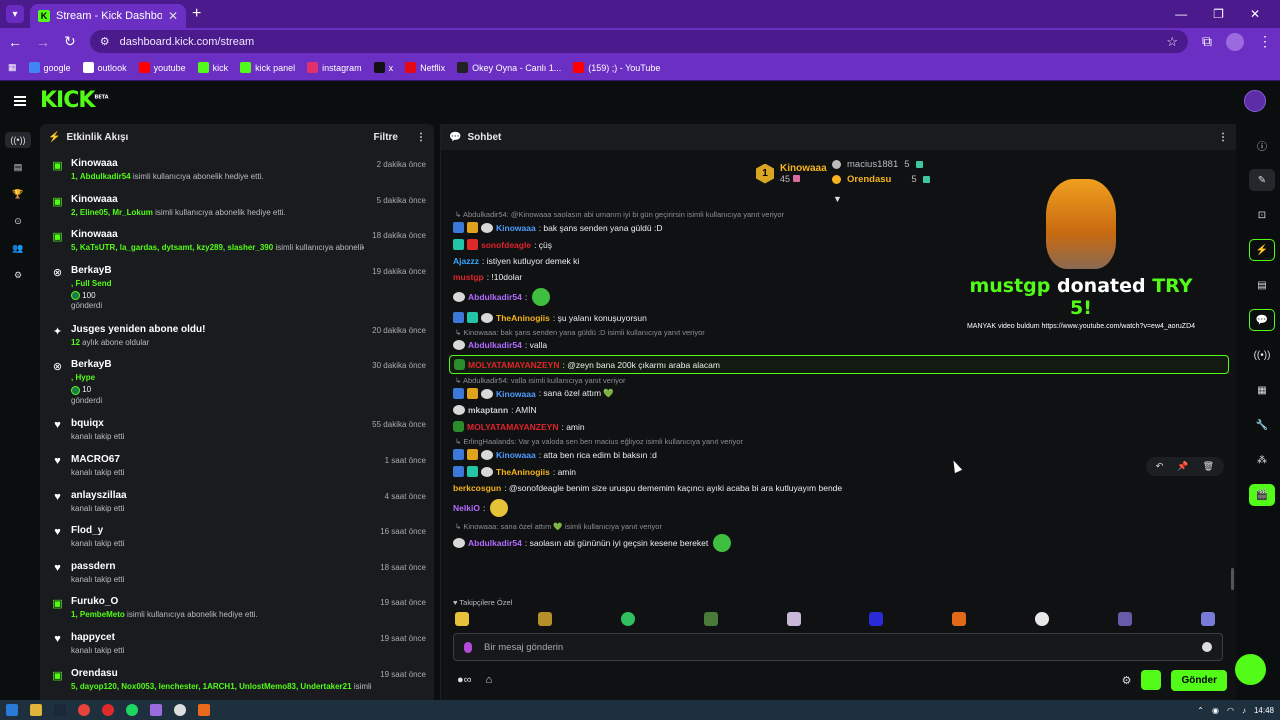  I want to click on bookmark-2: youtube, so click(162, 67).